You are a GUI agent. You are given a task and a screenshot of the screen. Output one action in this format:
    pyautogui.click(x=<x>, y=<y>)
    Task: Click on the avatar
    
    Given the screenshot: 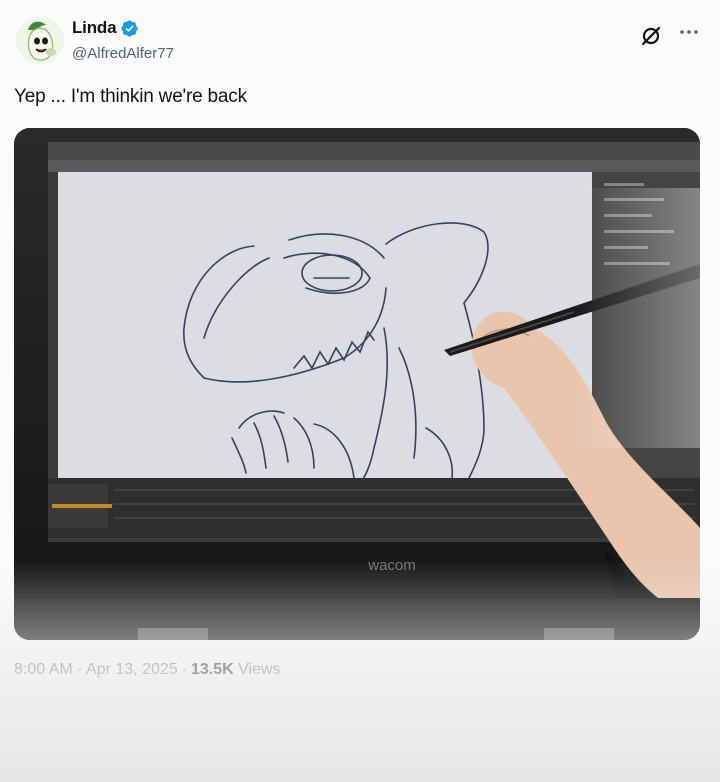 What is the action you would take?
    pyautogui.click(x=40, y=40)
    